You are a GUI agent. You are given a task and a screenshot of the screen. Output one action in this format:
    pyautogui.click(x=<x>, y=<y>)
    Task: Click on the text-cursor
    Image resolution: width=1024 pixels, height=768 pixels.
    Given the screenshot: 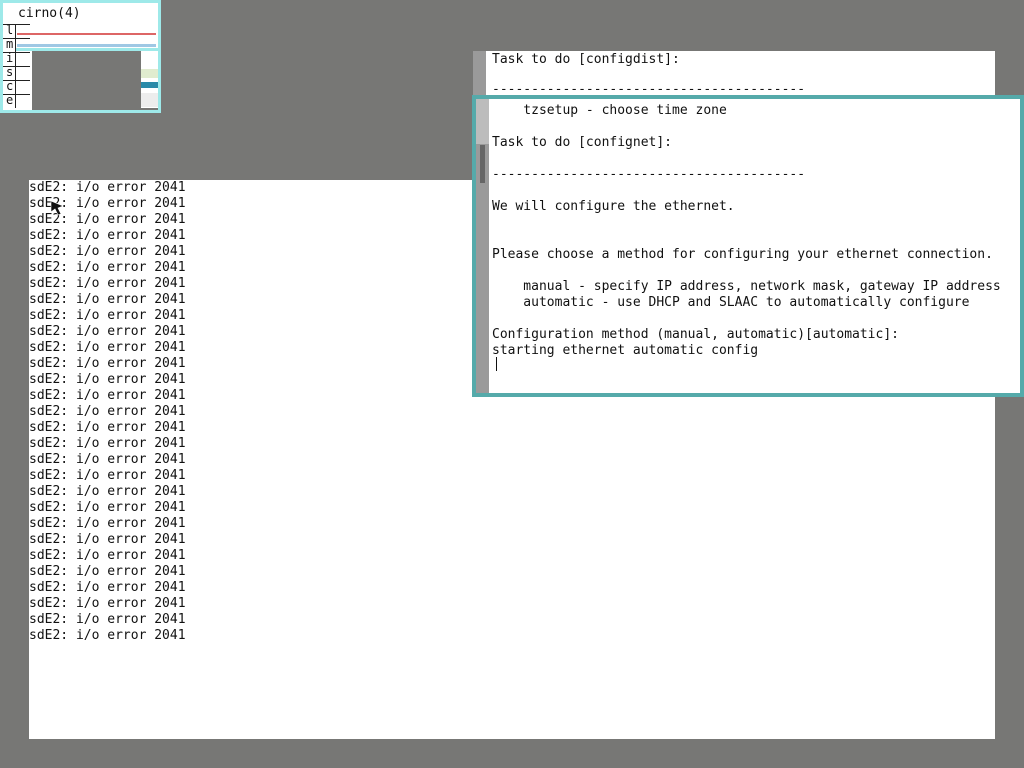 What is the action you would take?
    pyautogui.click(x=496, y=364)
    